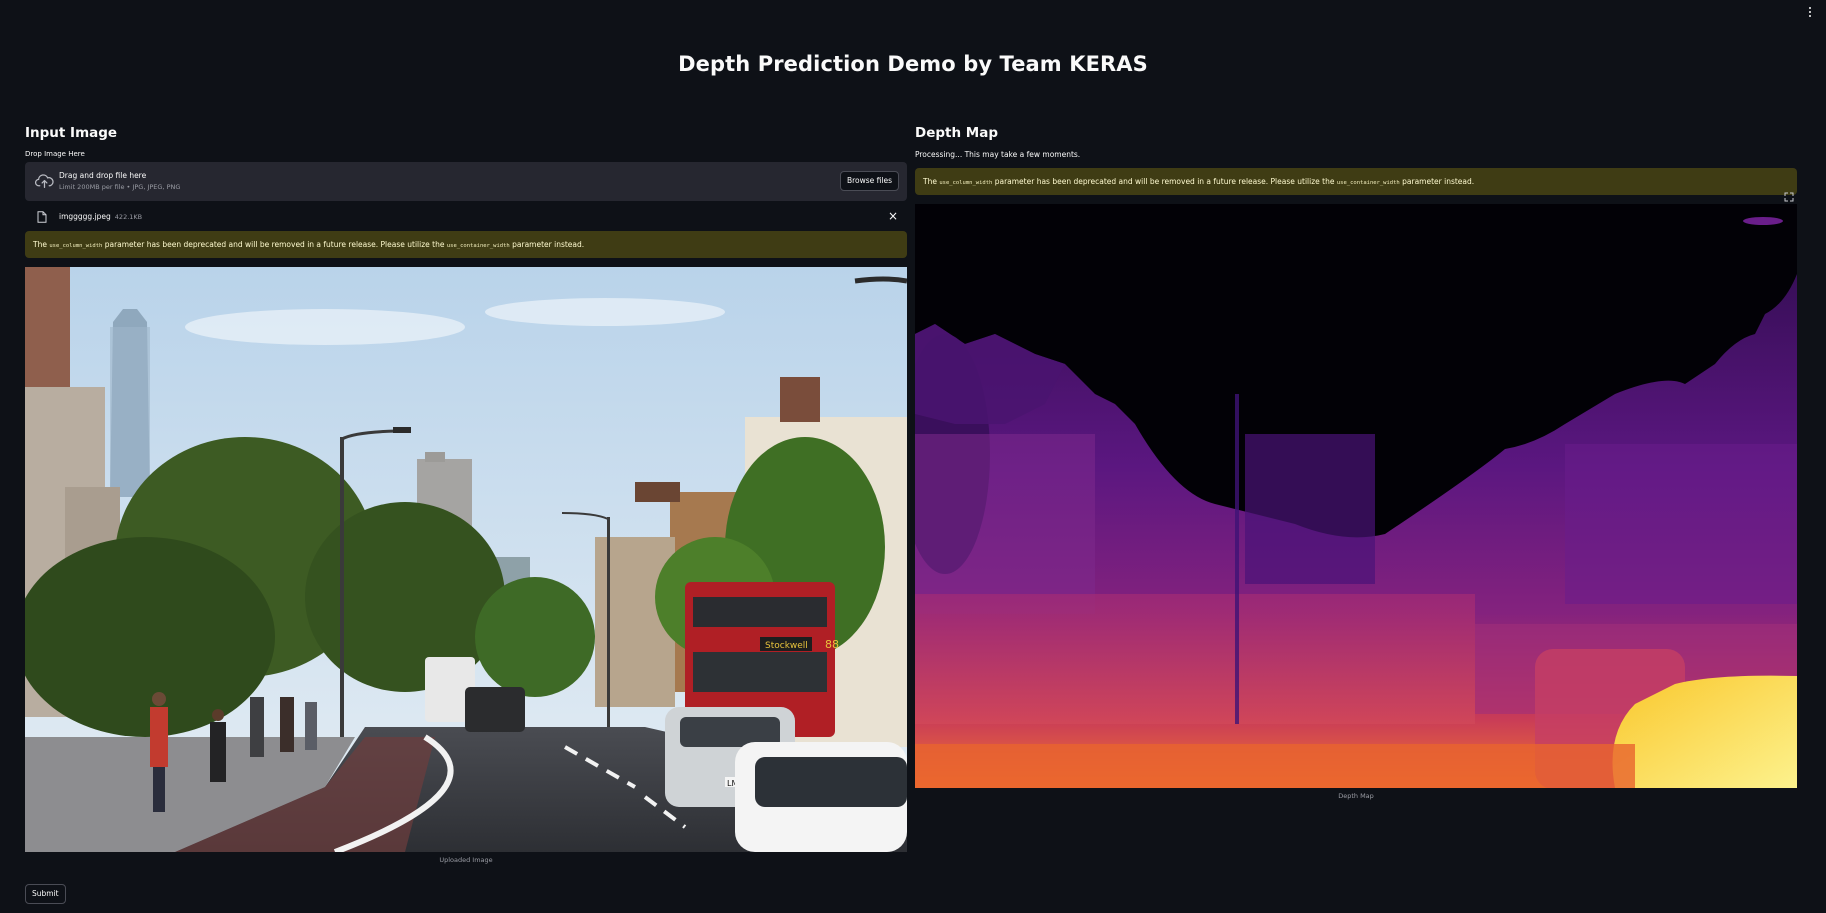 The width and height of the screenshot is (1826, 913). Describe the element at coordinates (1810, 12) in the screenshot. I see `main-menu-icon` at that location.